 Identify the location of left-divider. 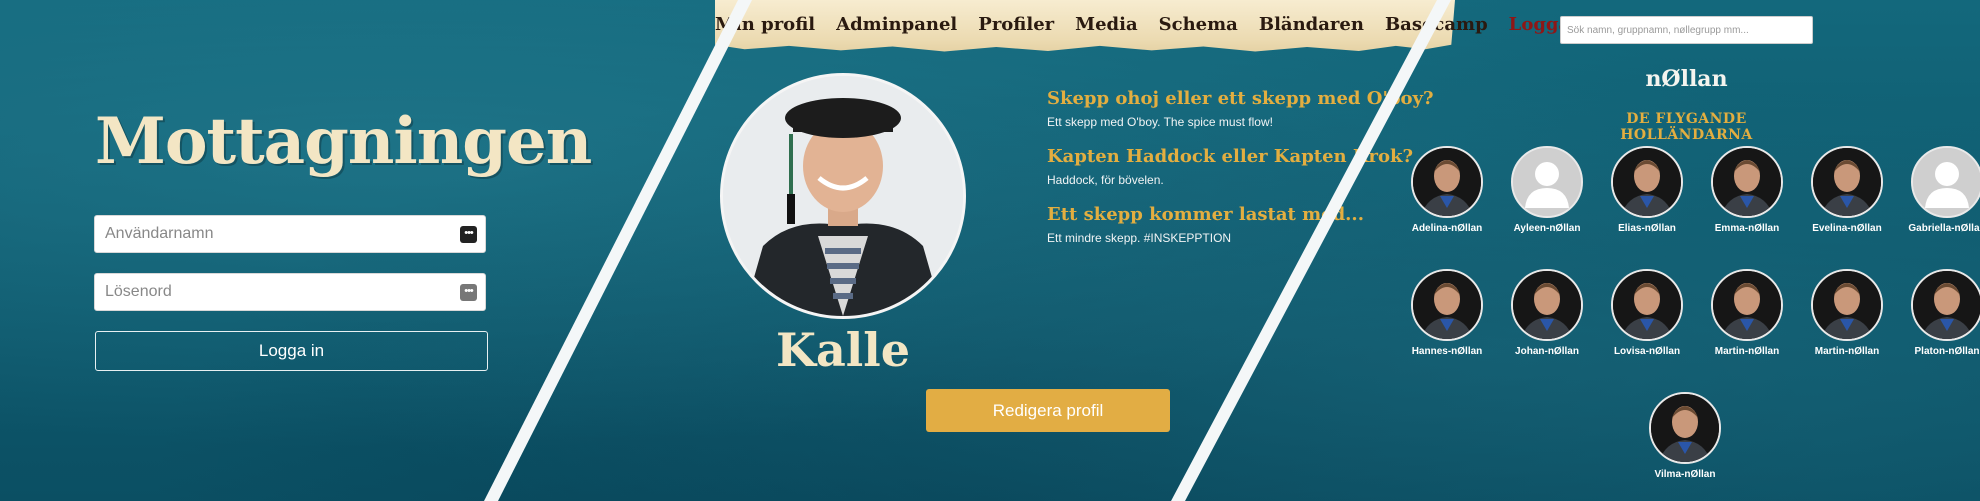
(618, 250).